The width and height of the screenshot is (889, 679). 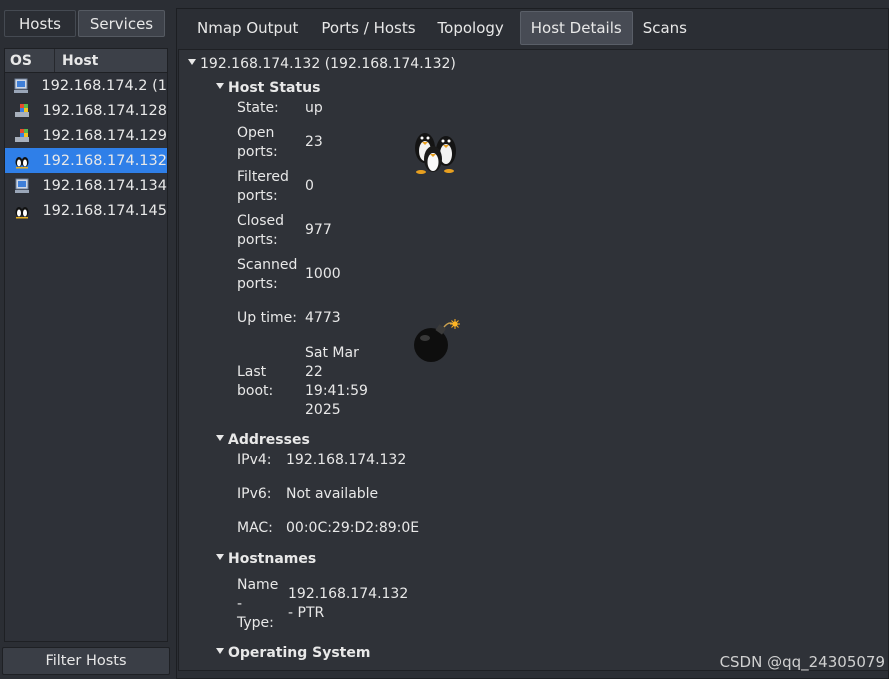 What do you see at coordinates (346, 460) in the screenshot?
I see `ipv4-value: 192.168.174.132` at bounding box center [346, 460].